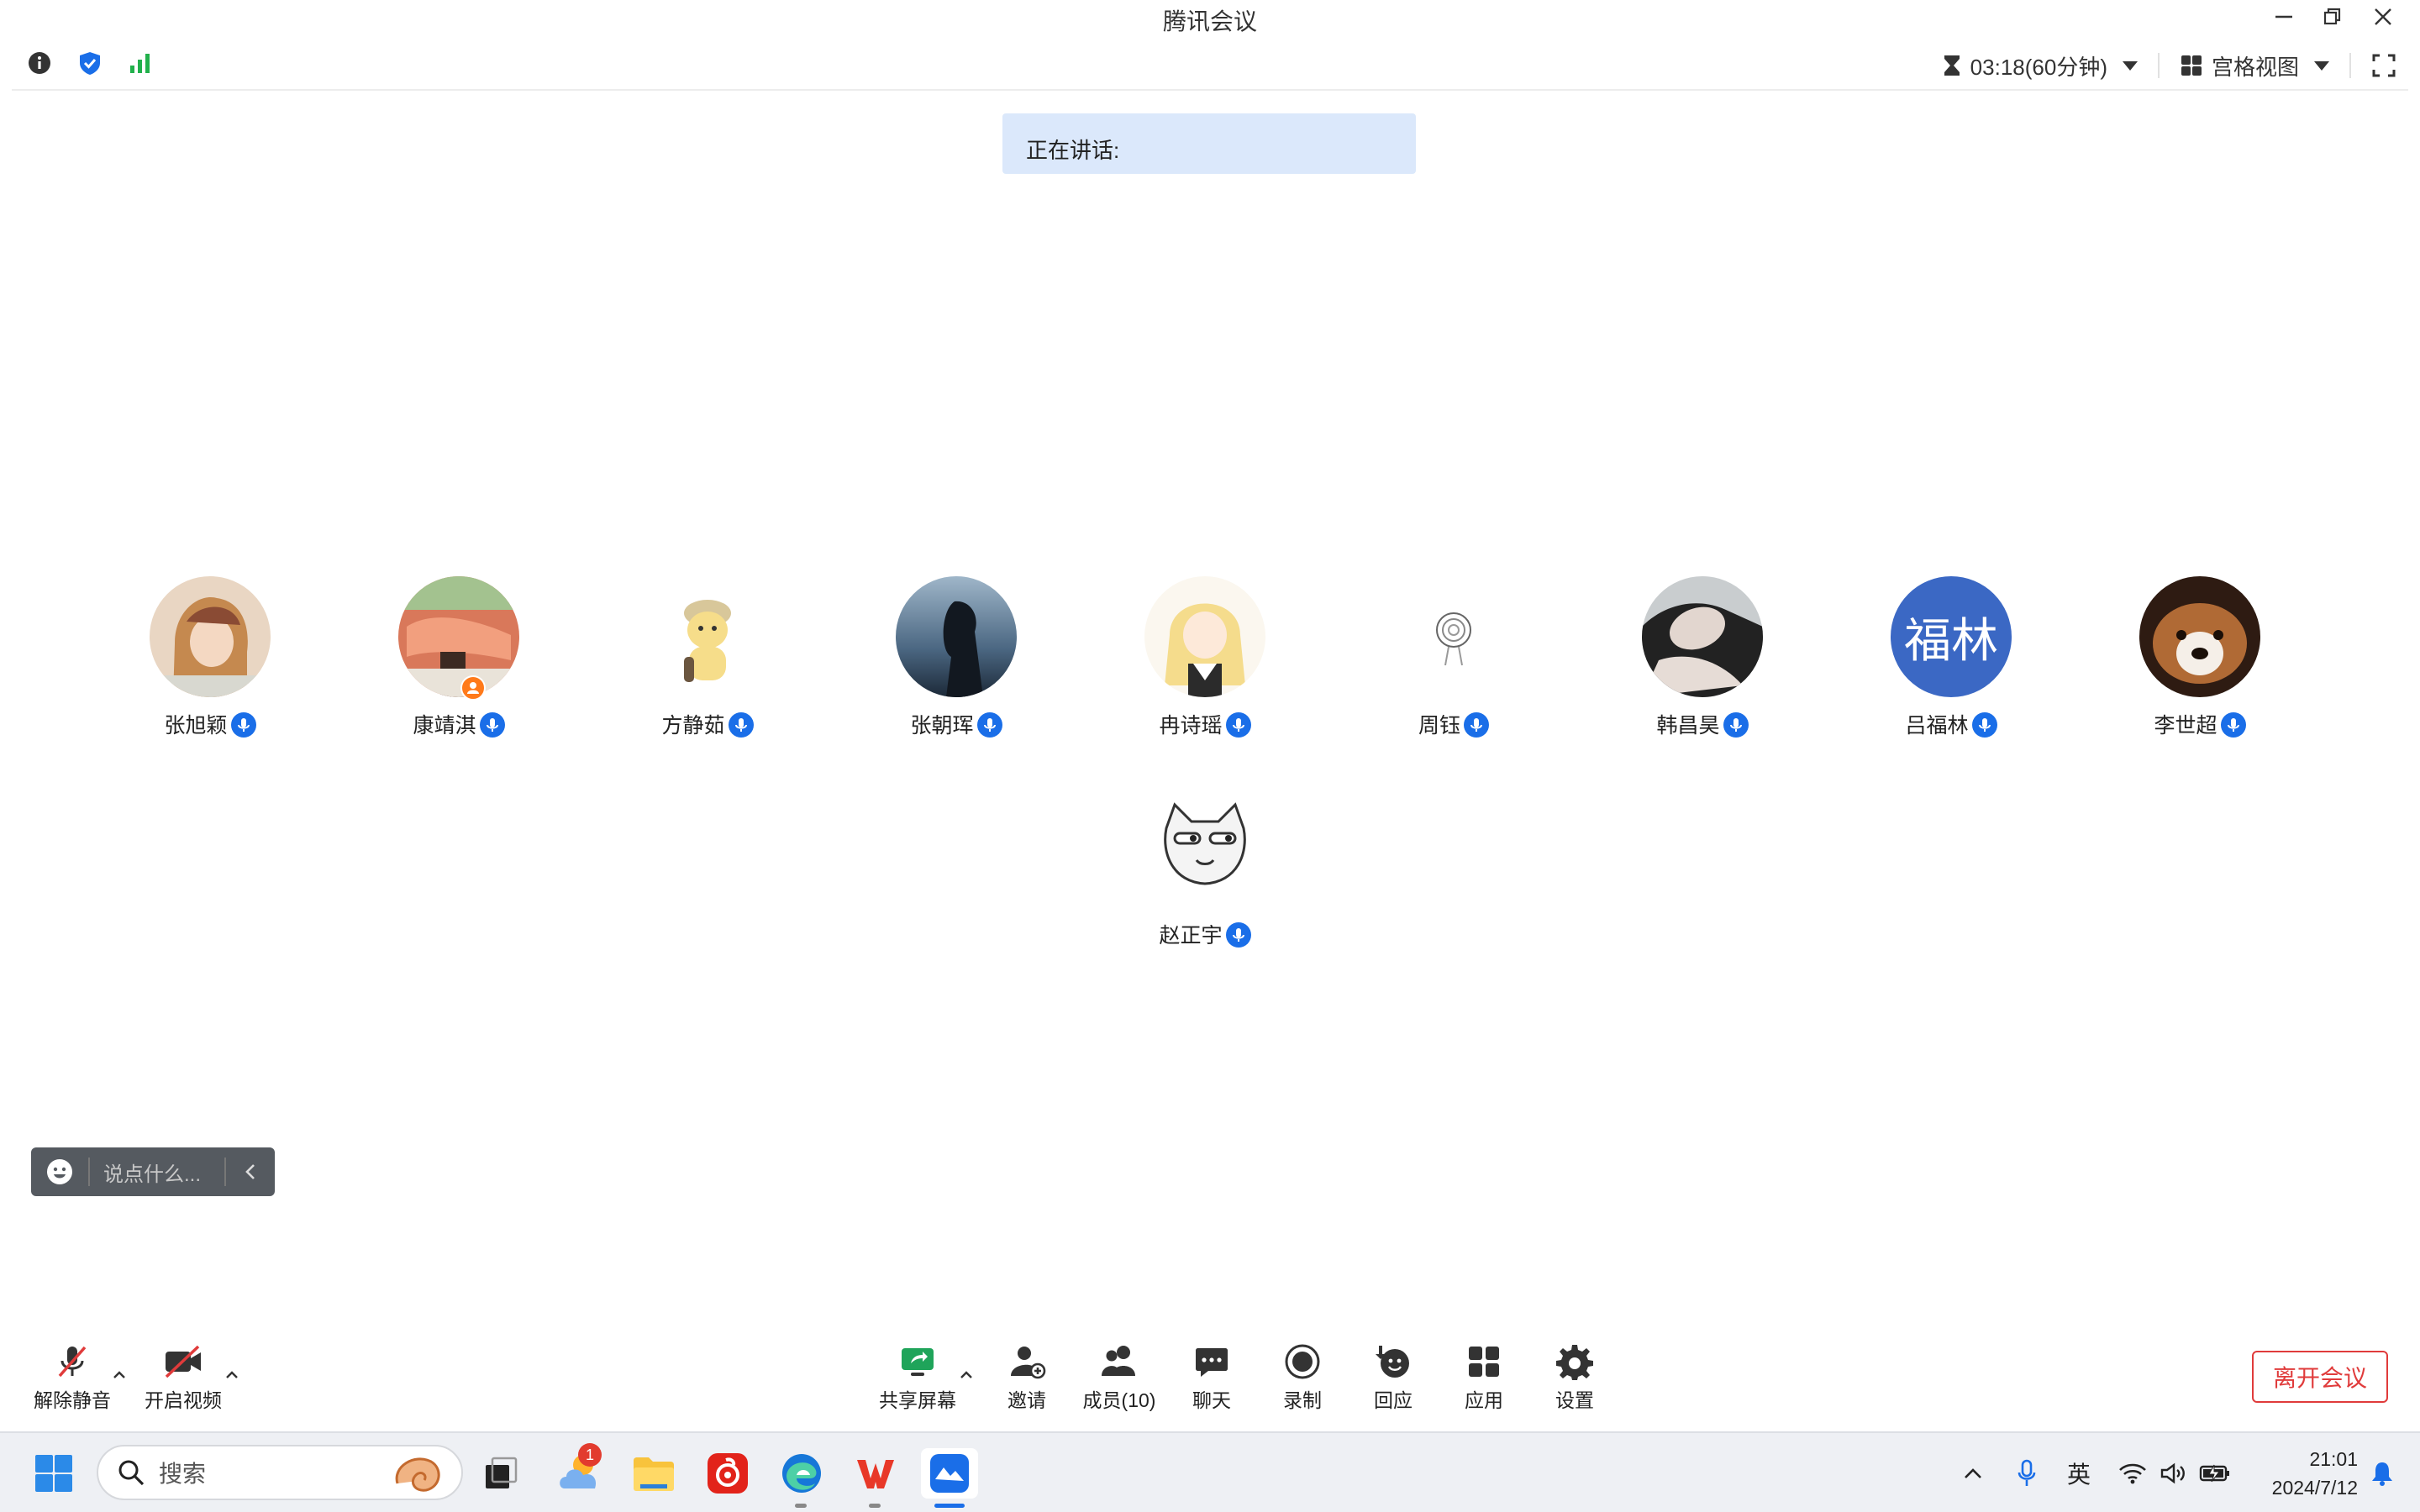 The width and height of the screenshot is (2420, 1512). What do you see at coordinates (2254, 65) in the screenshot?
I see `view-mode-selector: 宫格视图` at bounding box center [2254, 65].